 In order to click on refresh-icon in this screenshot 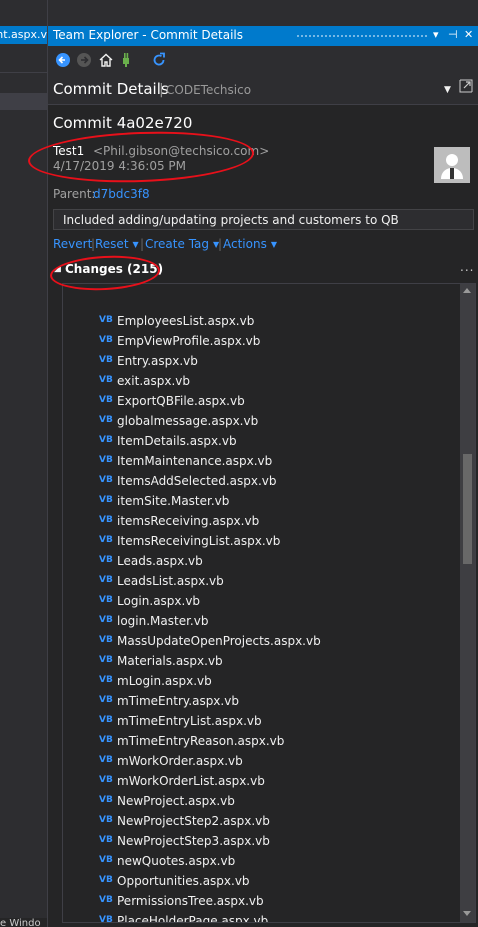, I will do `click(159, 60)`.